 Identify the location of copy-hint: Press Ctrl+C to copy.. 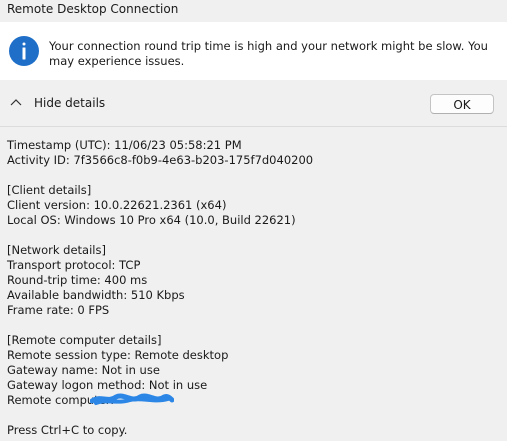
(67, 430).